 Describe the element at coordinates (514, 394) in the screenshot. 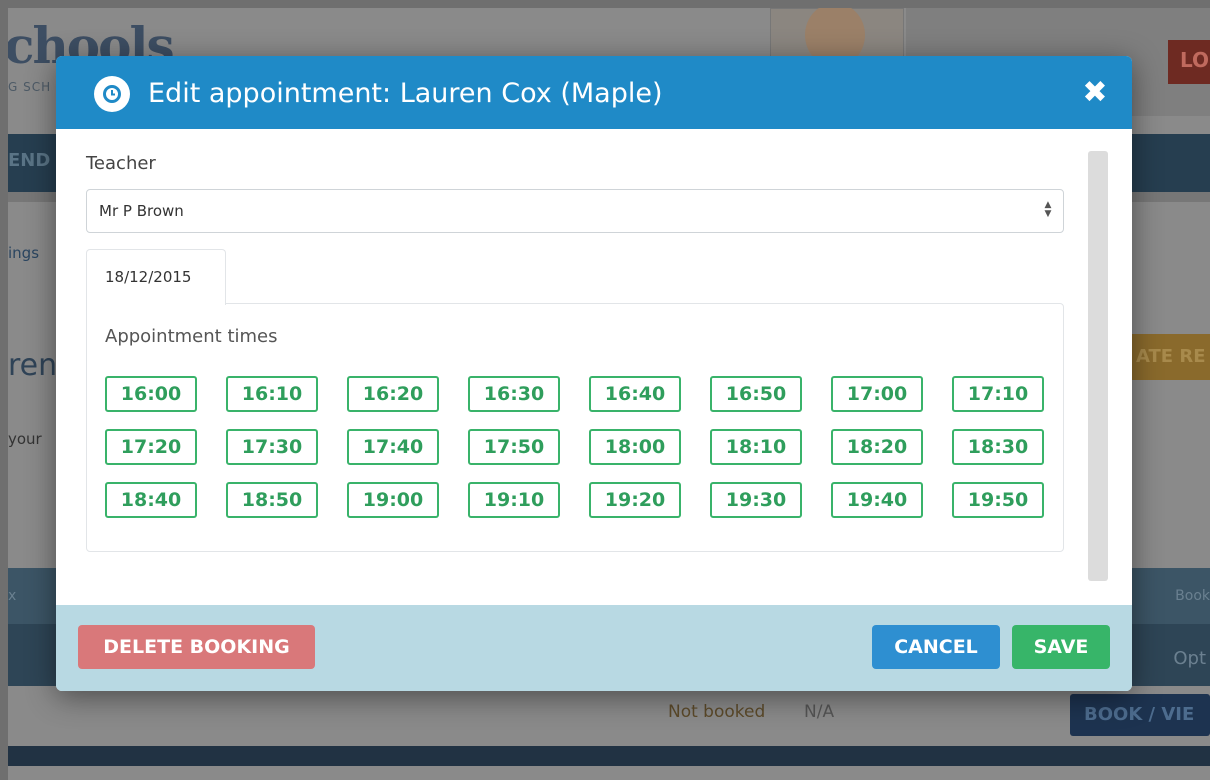

I see `time-slot-button: 16:30` at that location.